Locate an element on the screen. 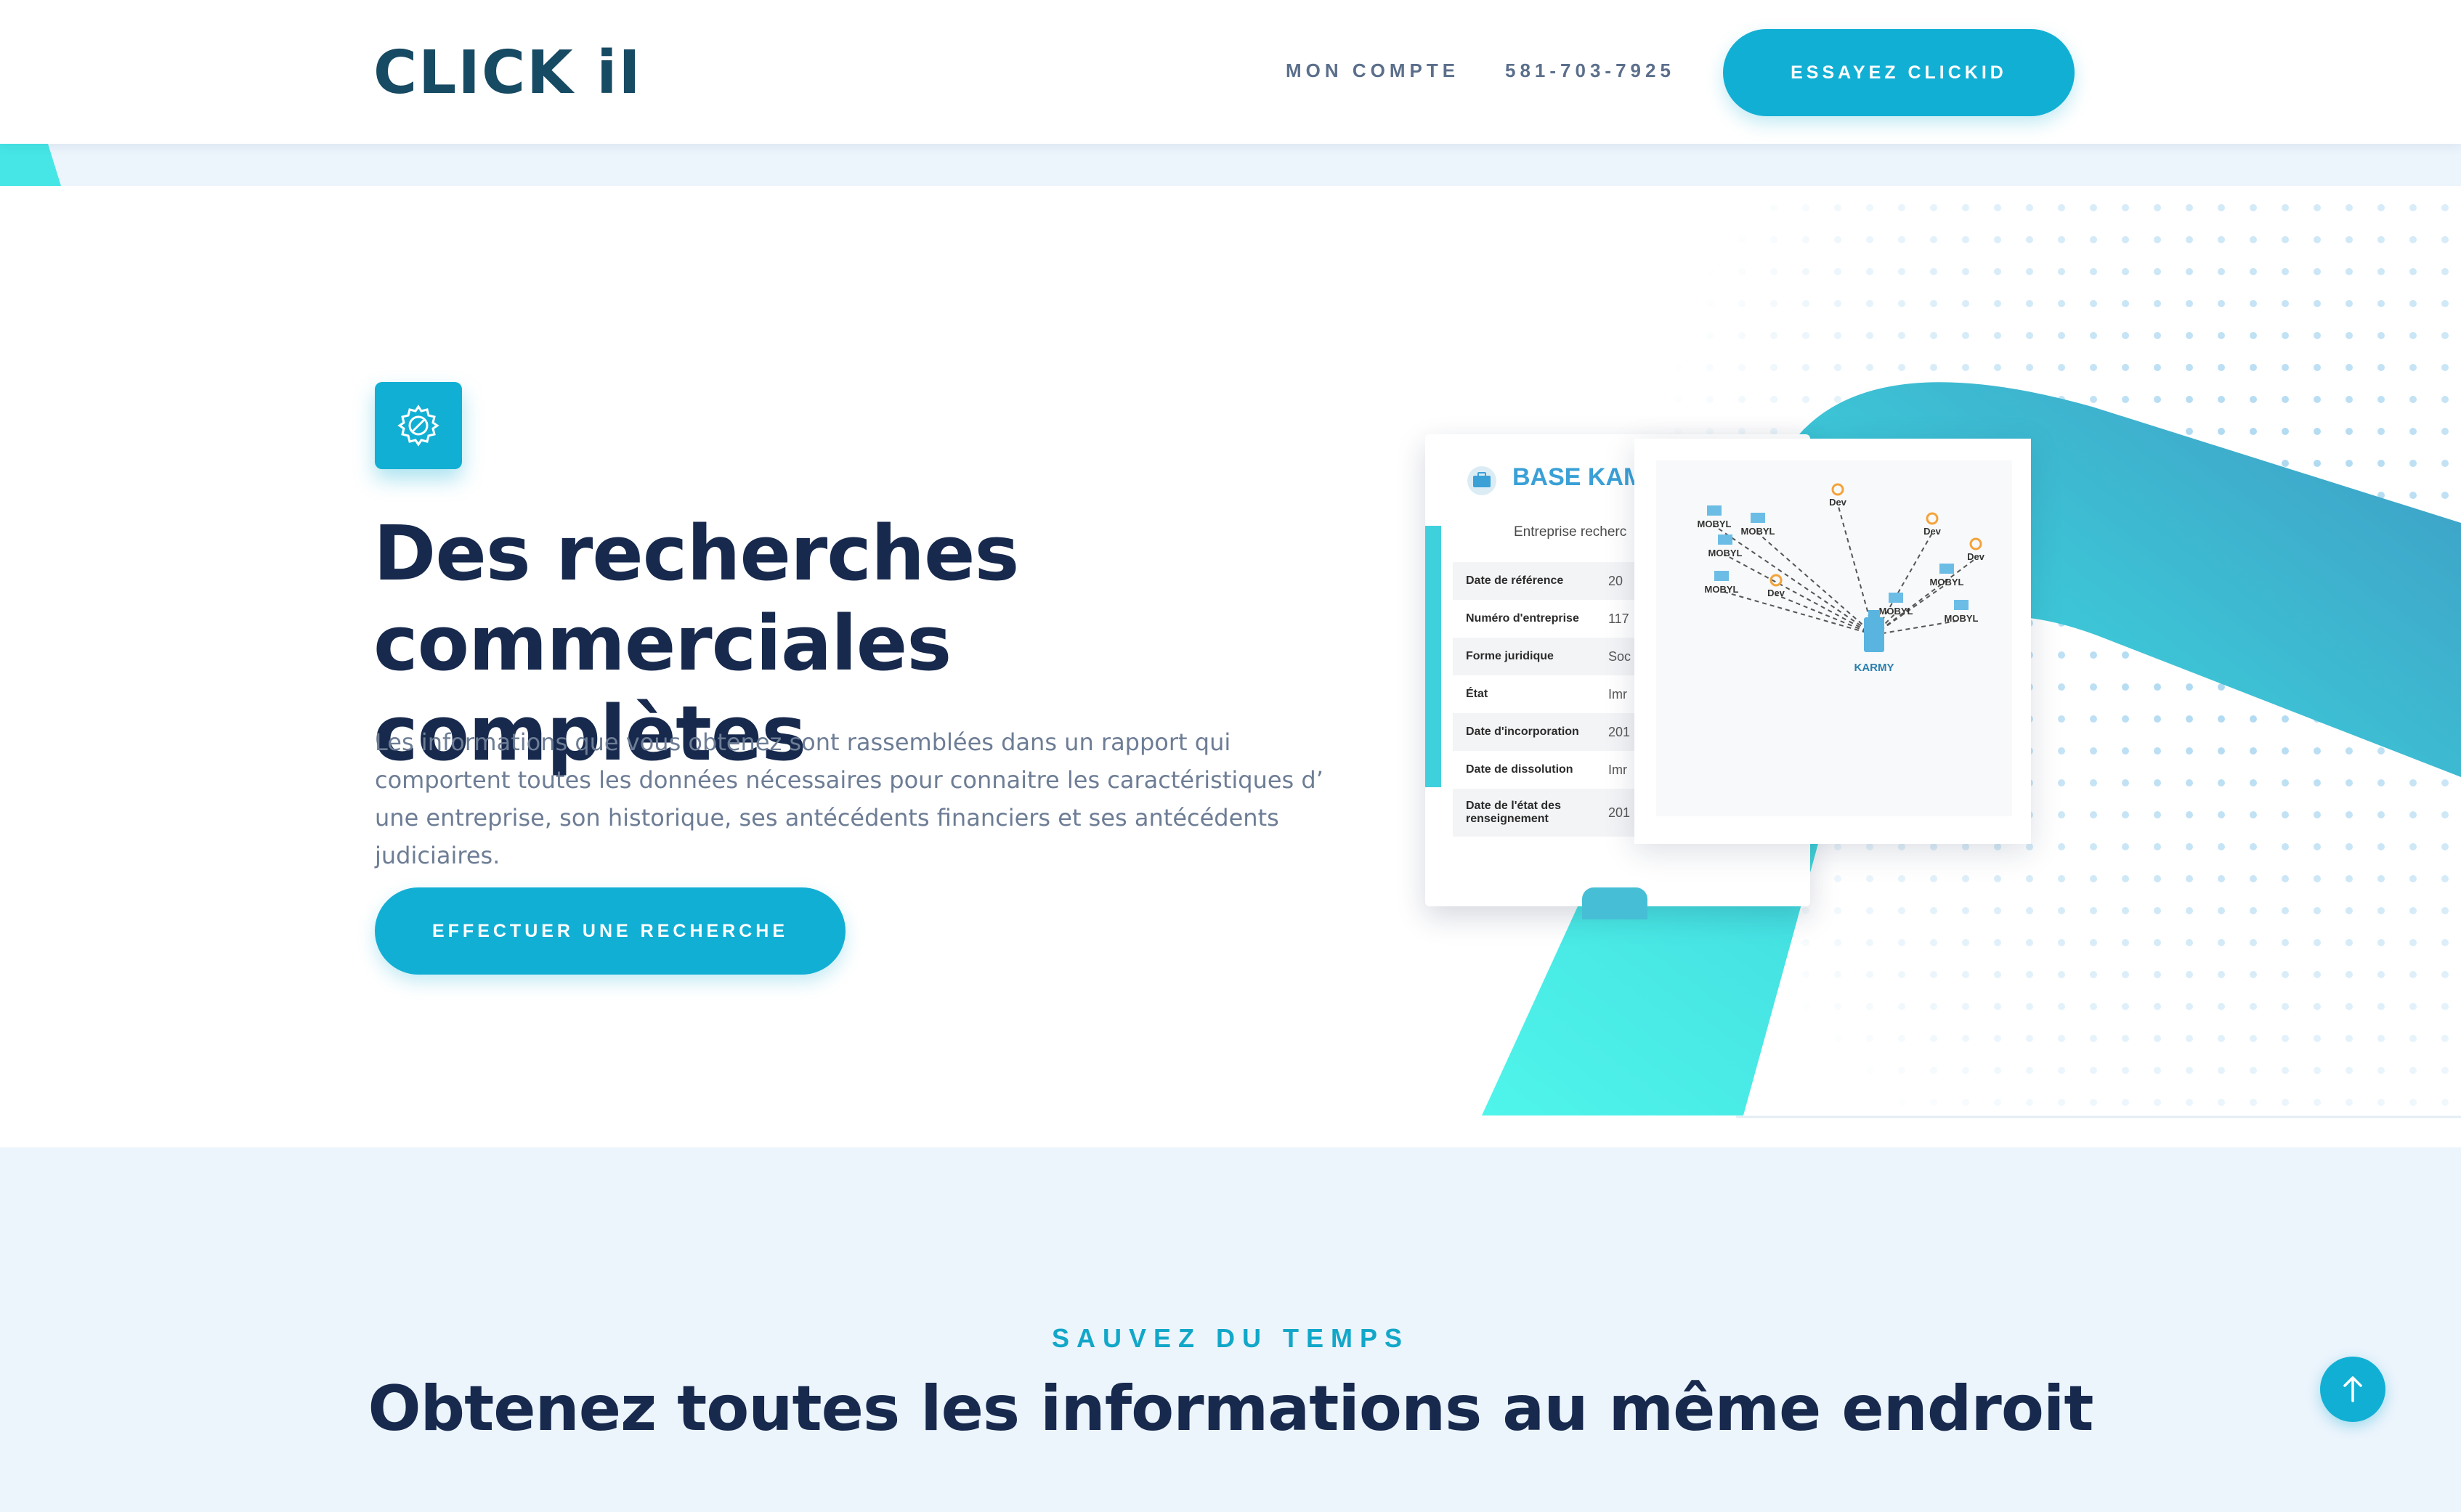 The width and height of the screenshot is (2461, 1512). perform-search-button: EFFECTUER UNE RECHERCHE is located at coordinates (610, 931).